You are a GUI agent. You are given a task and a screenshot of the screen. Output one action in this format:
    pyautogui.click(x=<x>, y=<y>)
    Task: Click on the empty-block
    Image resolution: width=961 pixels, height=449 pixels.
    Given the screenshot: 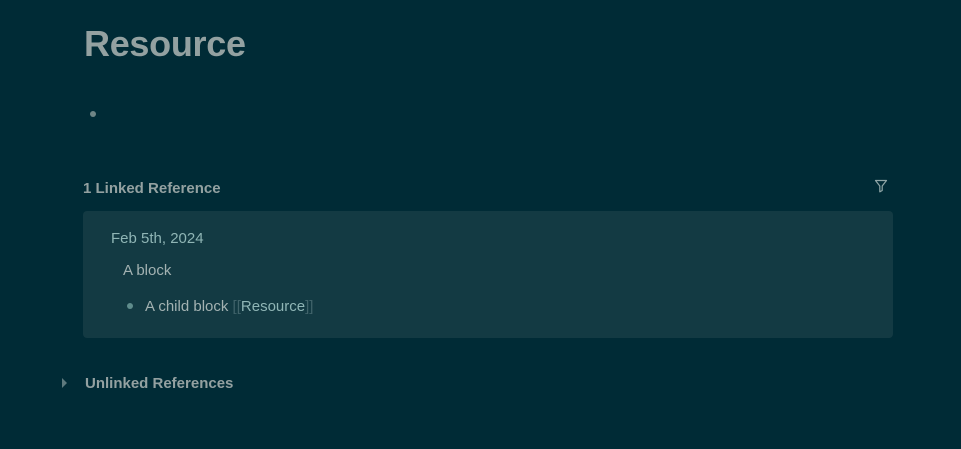 What is the action you would take?
    pyautogui.click(x=94, y=114)
    